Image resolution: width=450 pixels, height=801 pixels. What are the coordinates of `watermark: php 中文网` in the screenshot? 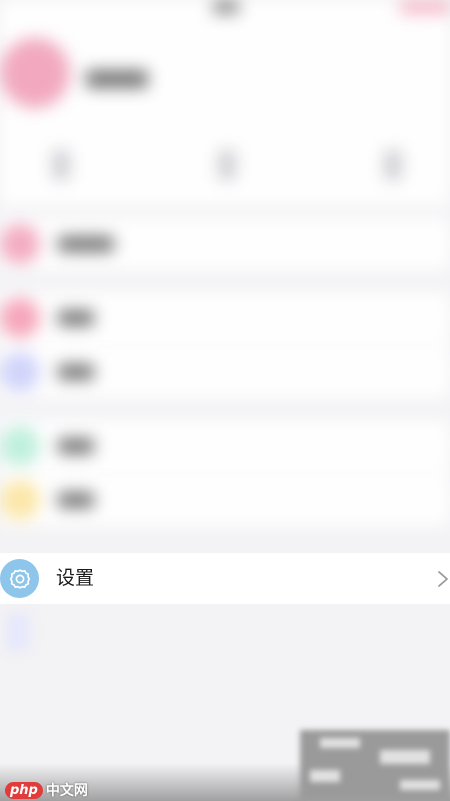 It's located at (46, 790).